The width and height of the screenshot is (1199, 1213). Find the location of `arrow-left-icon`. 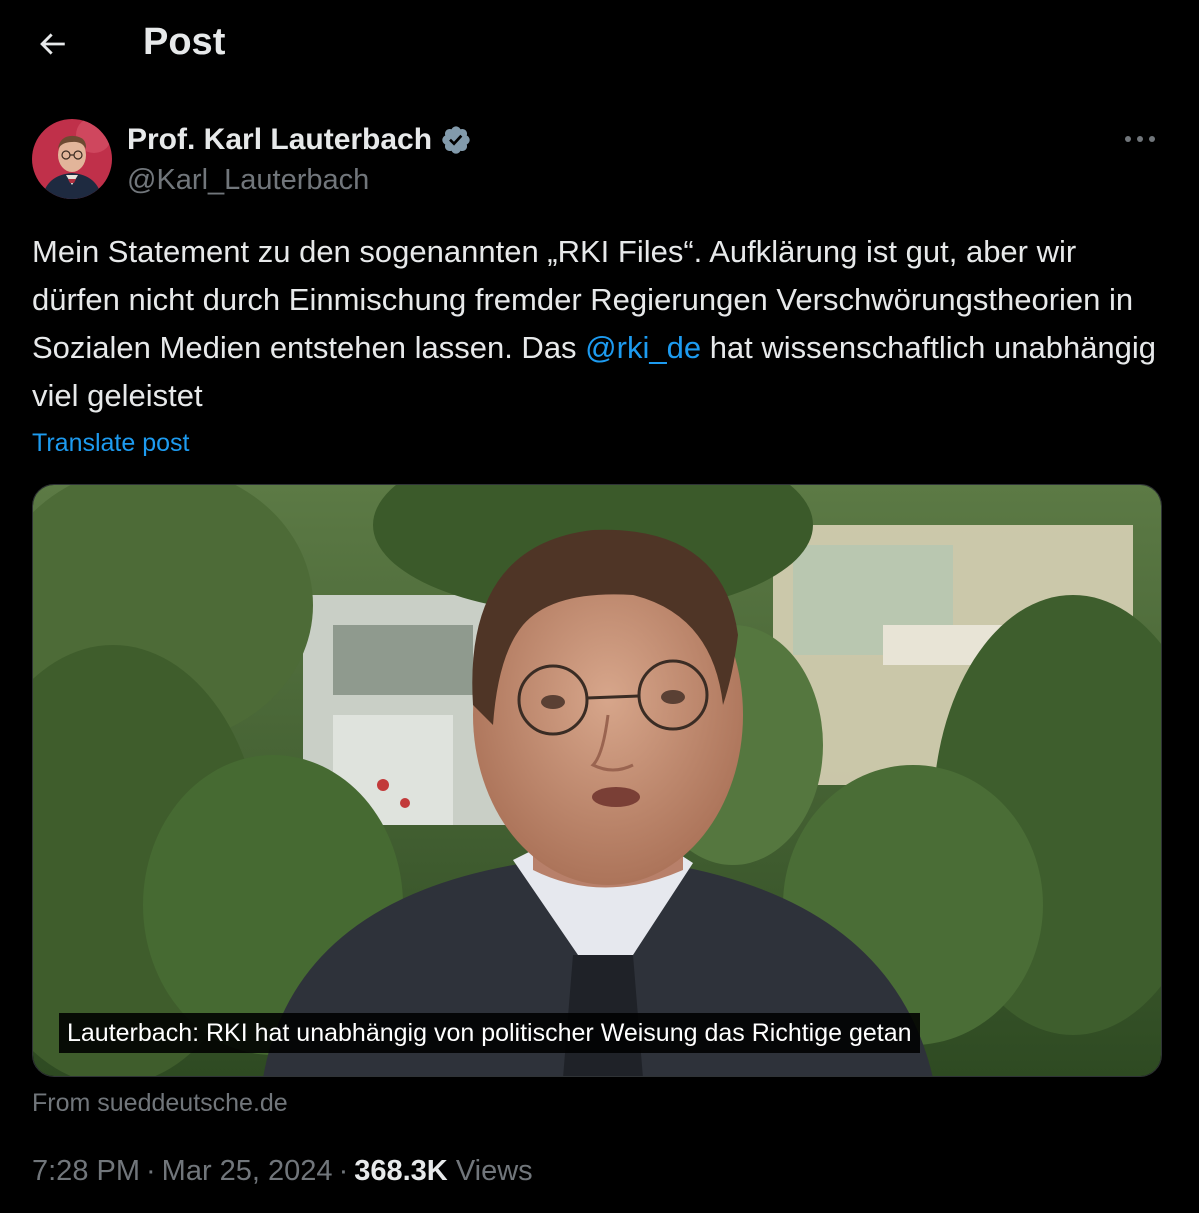

arrow-left-icon is located at coordinates (52, 44).